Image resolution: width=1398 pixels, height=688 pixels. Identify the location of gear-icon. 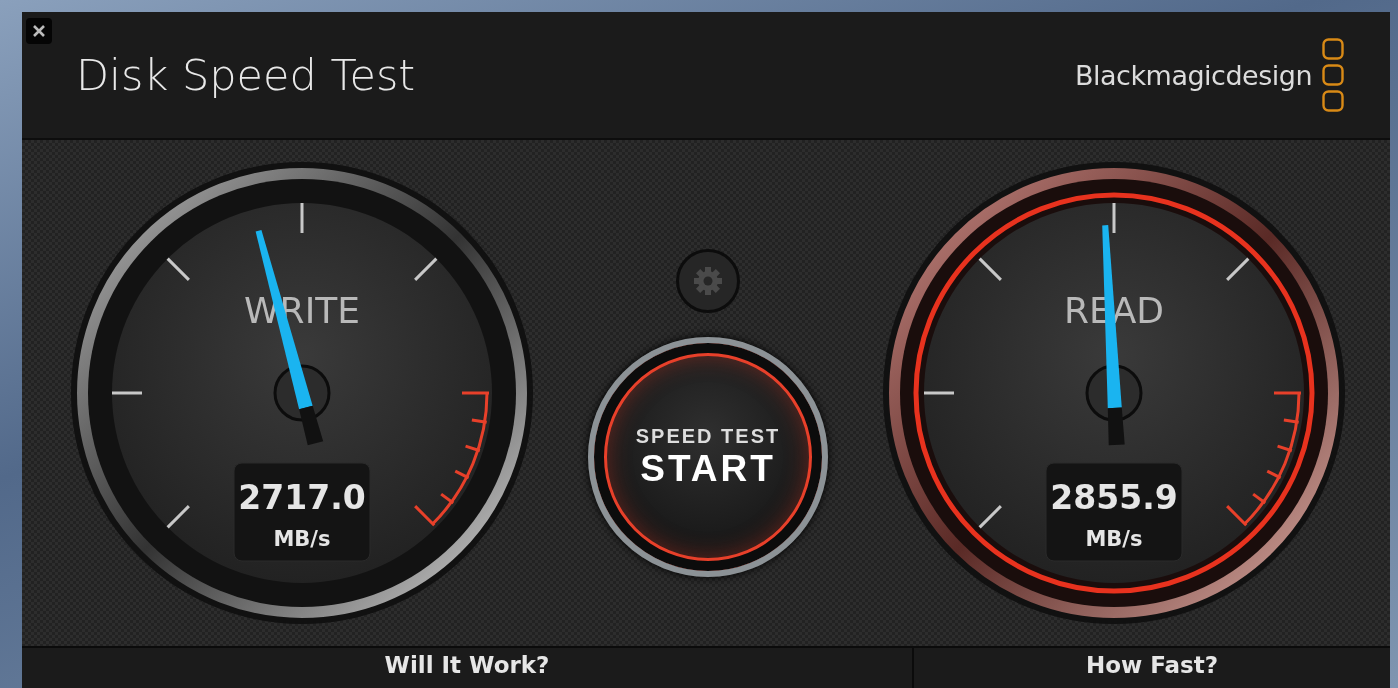
(708, 281).